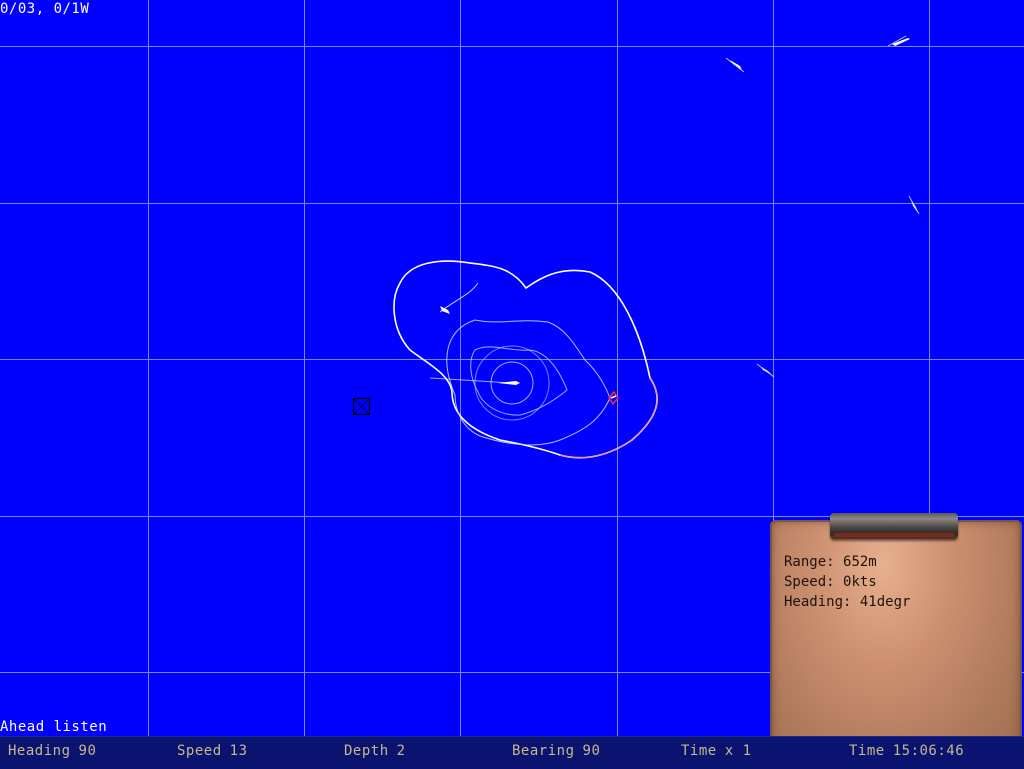 This screenshot has width=1024, height=769. I want to click on speed-value: 13, so click(238, 751).